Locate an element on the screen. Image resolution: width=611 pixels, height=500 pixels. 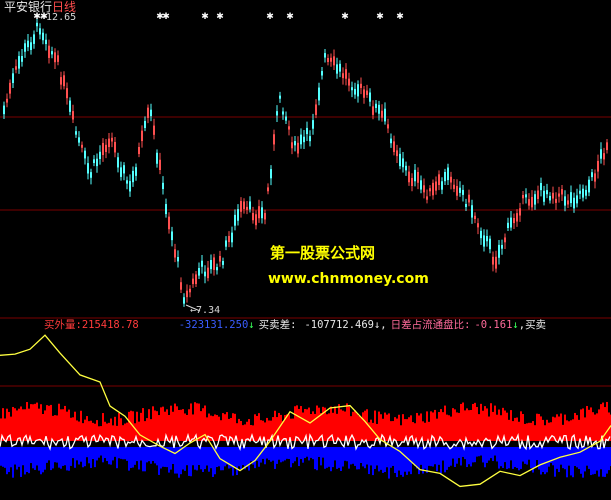
ratio-label: 日差占流通盘比: is located at coordinates (430, 325).